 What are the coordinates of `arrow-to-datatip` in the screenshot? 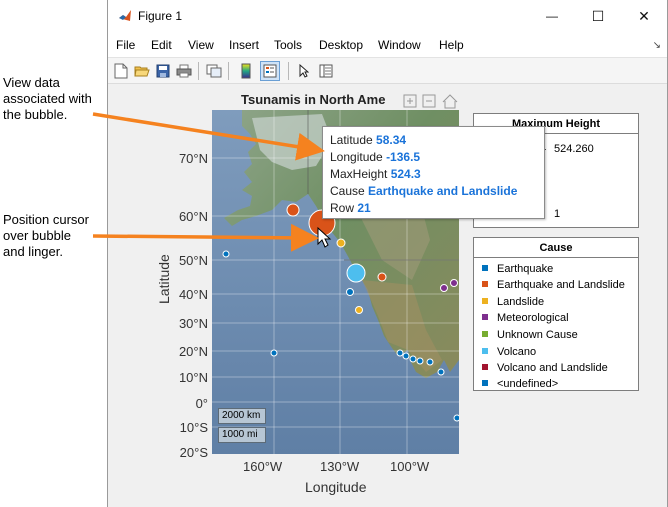 It's located at (208, 136).